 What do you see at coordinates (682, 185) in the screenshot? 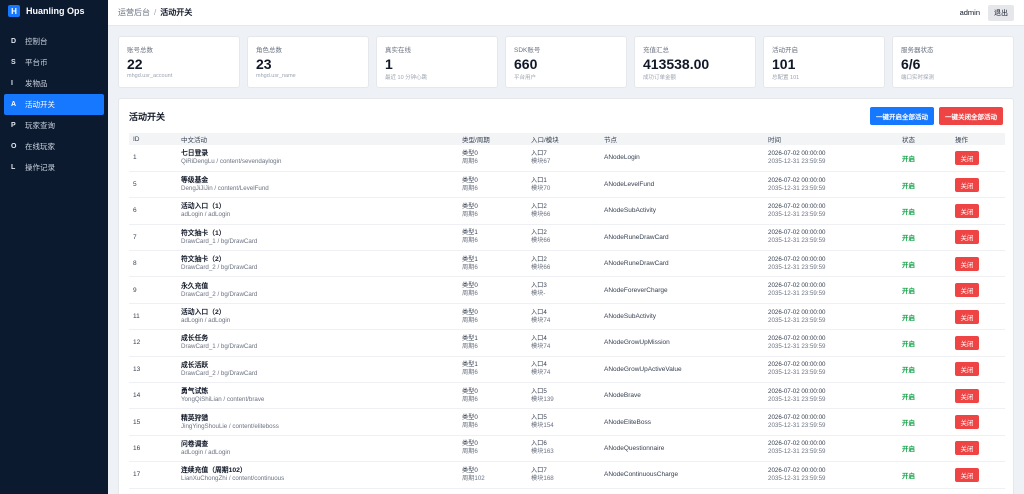
I see `cell-node: ANodeLevelFund` at bounding box center [682, 185].